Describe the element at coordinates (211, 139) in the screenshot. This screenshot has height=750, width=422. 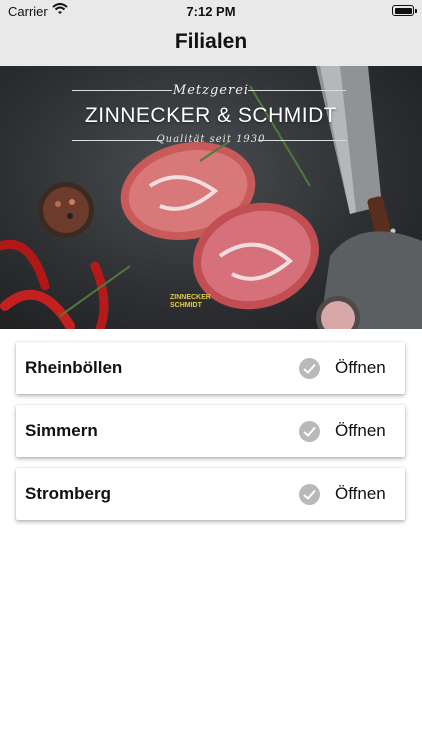
I see `brand-subtitle: Qualität seit 1930` at that location.